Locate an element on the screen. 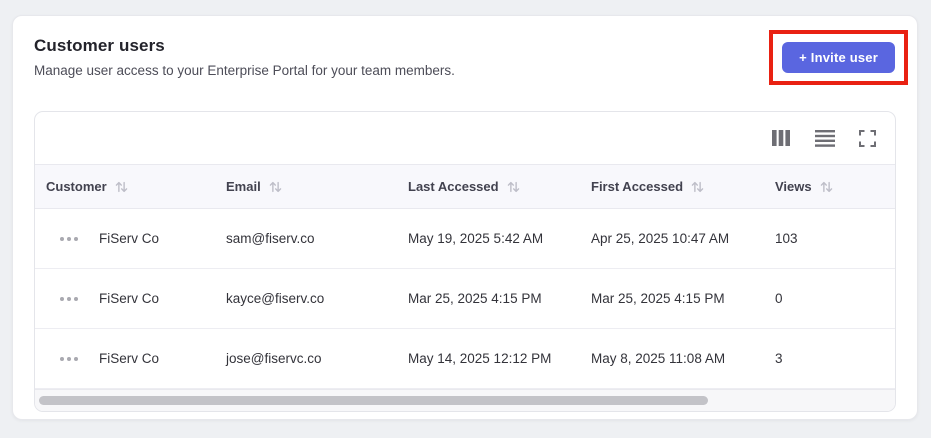 The width and height of the screenshot is (931, 438). first-accessed-cell: Apr 25, 2025 10:47 AM is located at coordinates (660, 238).